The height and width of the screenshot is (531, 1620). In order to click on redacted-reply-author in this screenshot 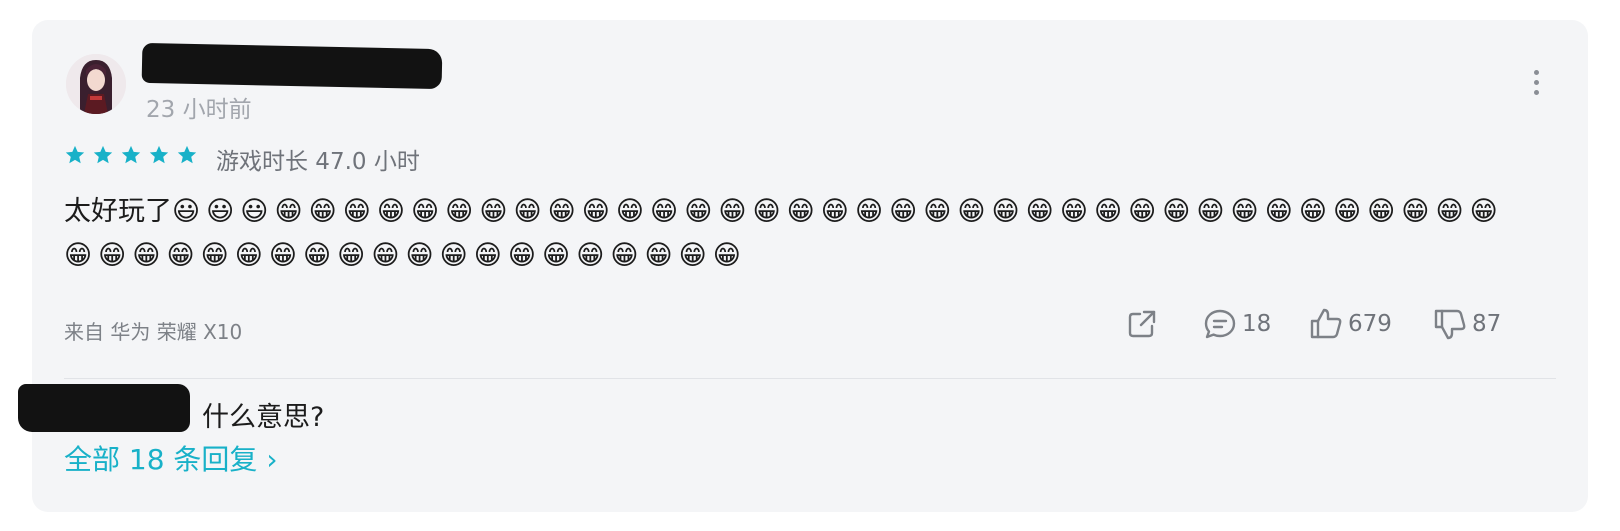, I will do `click(104, 408)`.